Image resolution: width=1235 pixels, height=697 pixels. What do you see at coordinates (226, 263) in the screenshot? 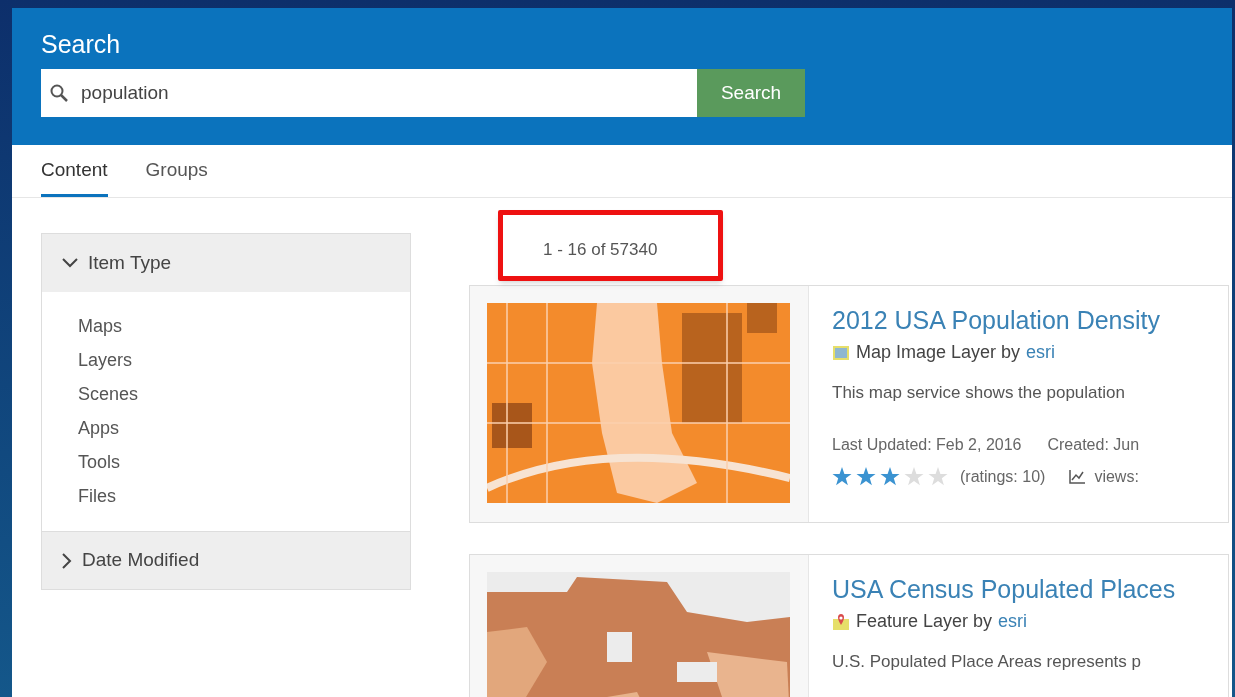
I see `filter-header: Item Type` at bounding box center [226, 263].